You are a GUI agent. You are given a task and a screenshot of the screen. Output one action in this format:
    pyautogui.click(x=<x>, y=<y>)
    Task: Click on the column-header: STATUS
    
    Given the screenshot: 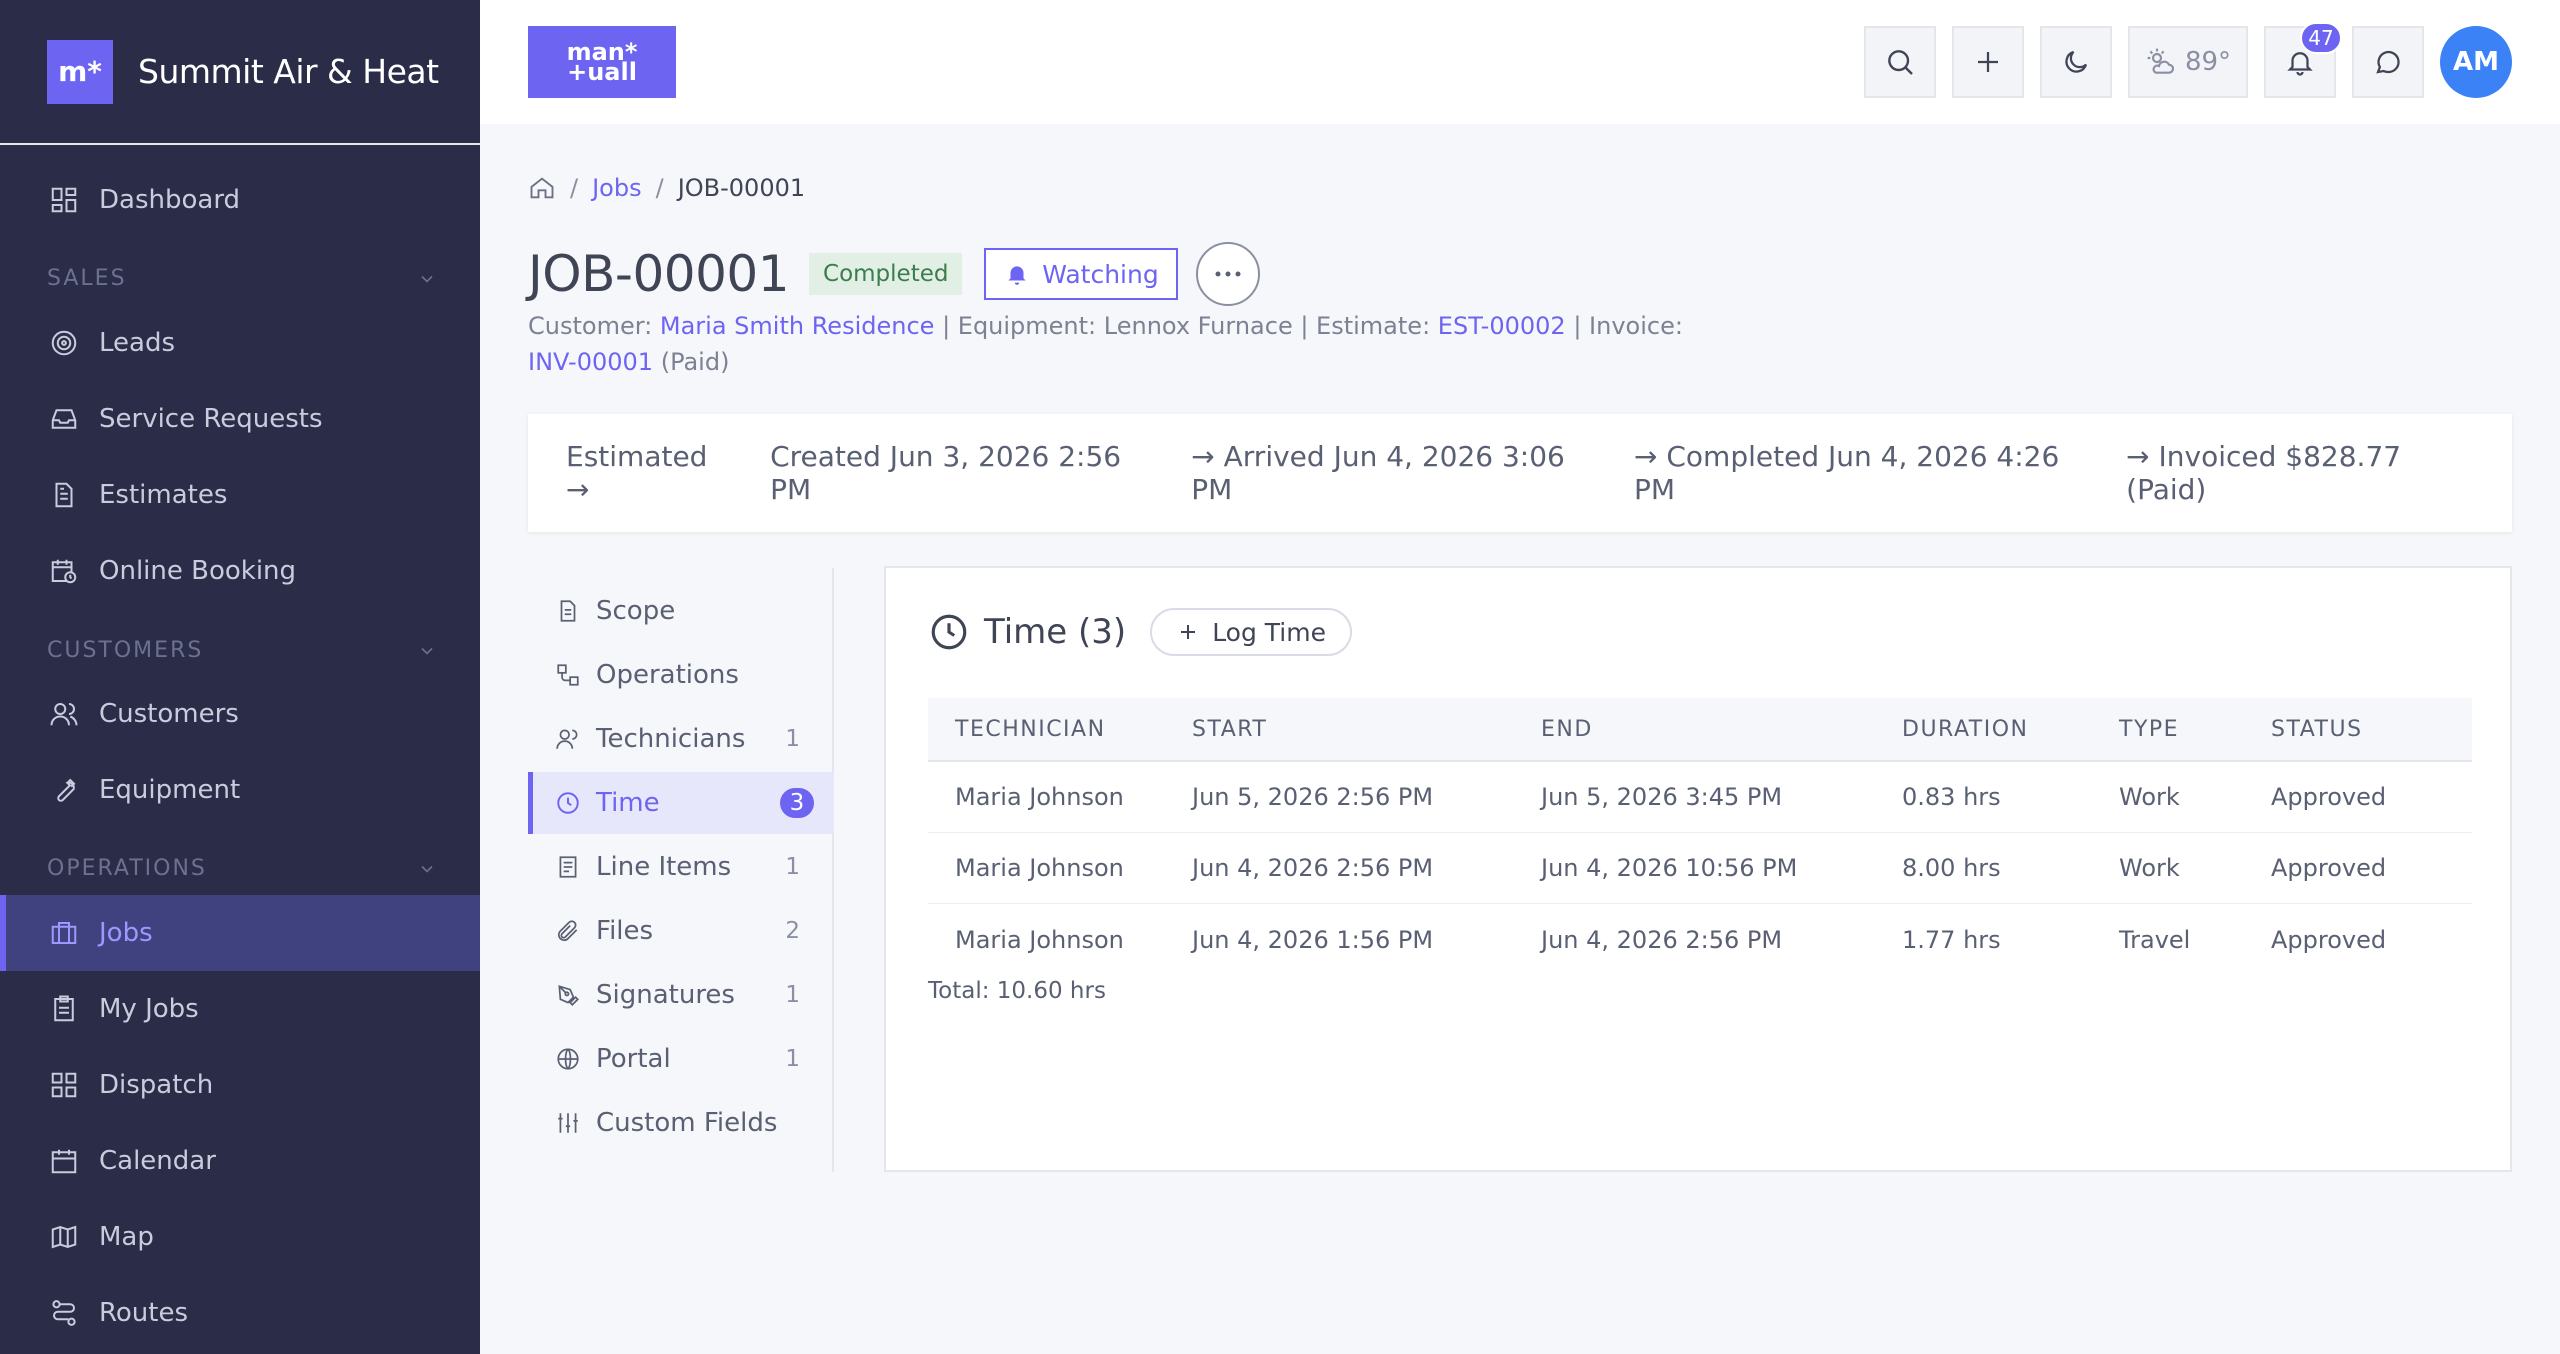 What is the action you would take?
    pyautogui.click(x=2366, y=729)
    